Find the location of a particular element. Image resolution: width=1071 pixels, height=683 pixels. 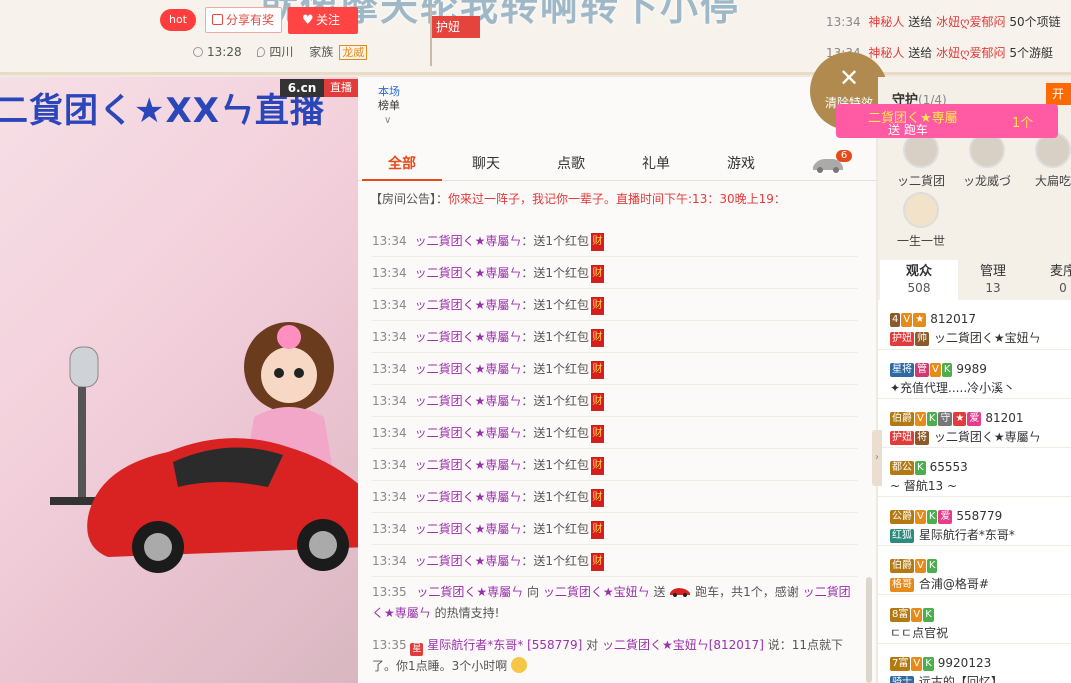

level-badge: 7富 is located at coordinates (900, 663).